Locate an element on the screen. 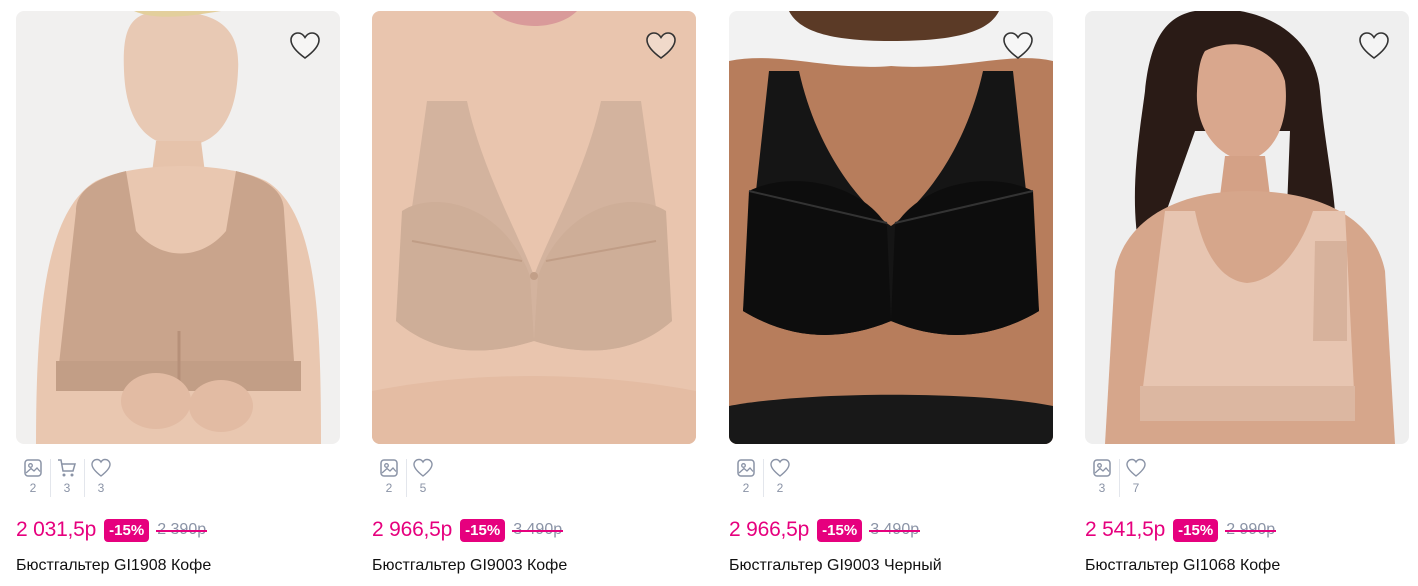  product-title: Бюстгальтер GI9003 Кофе is located at coordinates (469, 566).